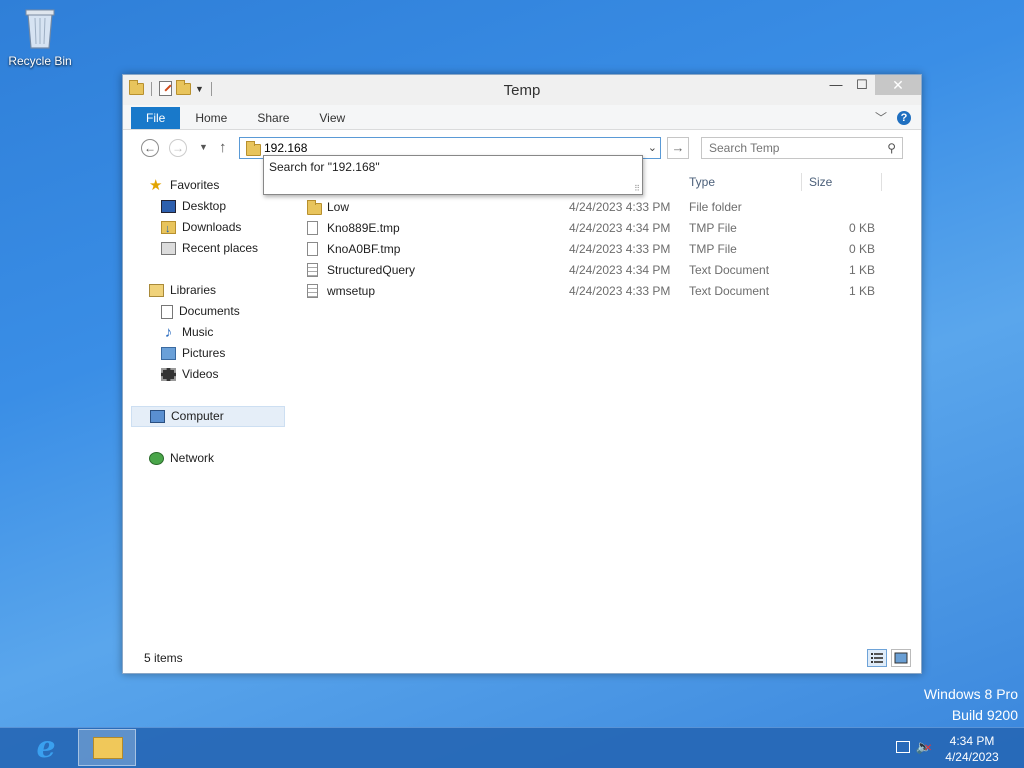 This screenshot has height=768, width=1024. What do you see at coordinates (449, 148) in the screenshot?
I see `address-input` at bounding box center [449, 148].